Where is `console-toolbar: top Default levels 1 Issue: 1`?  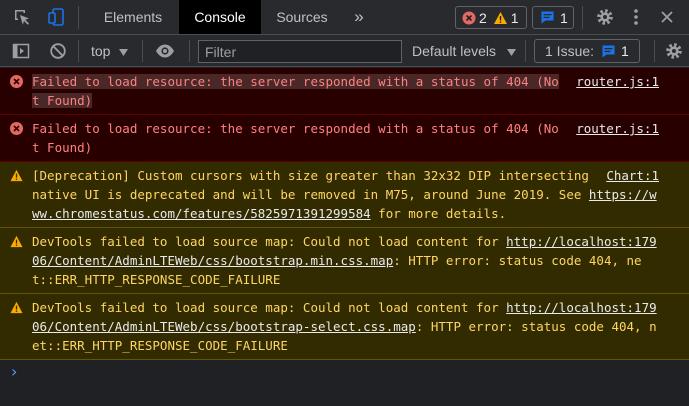
console-toolbar: top Default levels 1 Issue: 1 is located at coordinates (344, 51).